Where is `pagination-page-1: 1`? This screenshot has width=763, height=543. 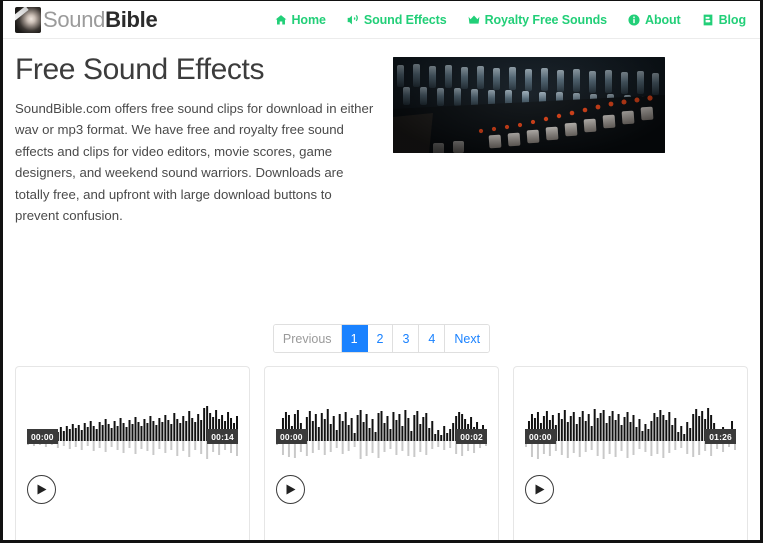 pagination-page-1: 1 is located at coordinates (354, 339).